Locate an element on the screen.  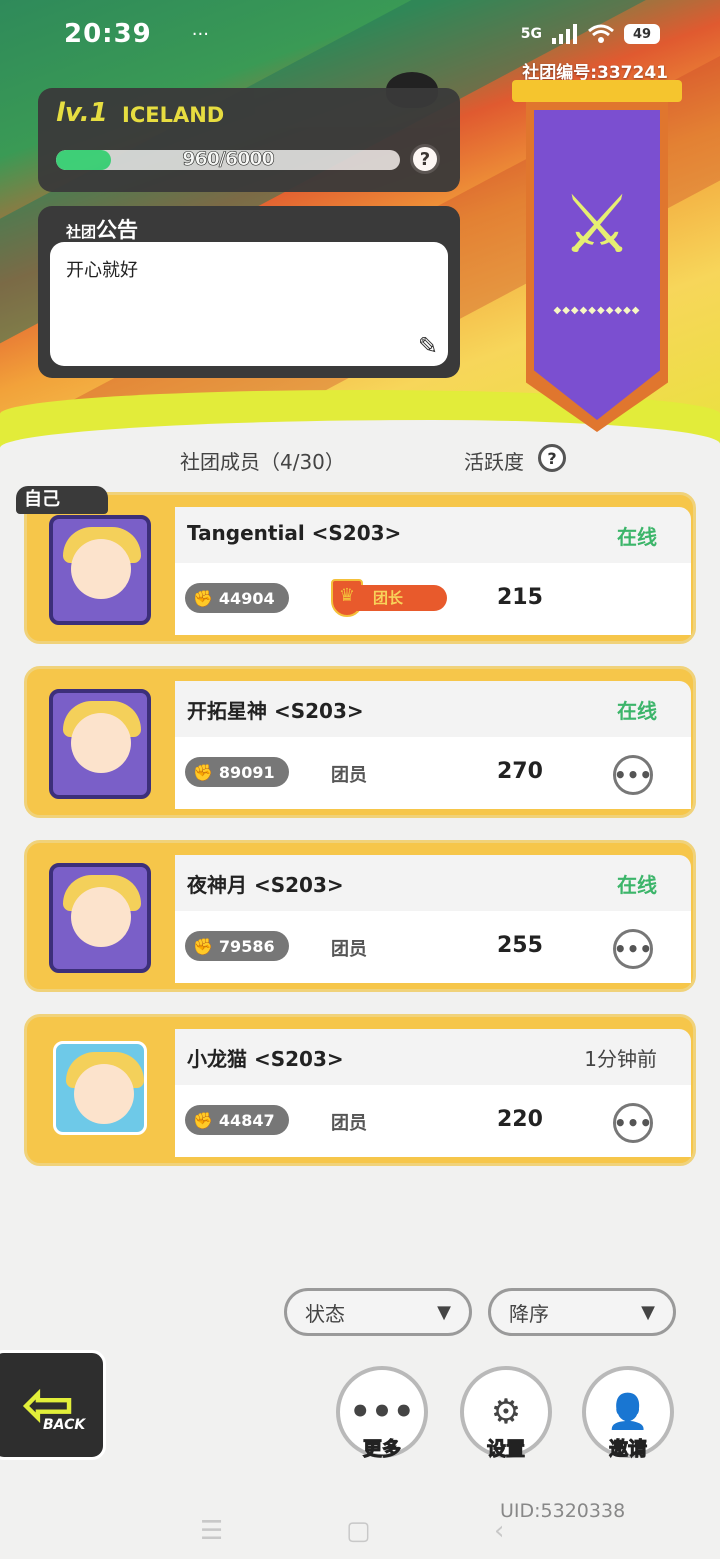
power-value: 44904 is located at coordinates (246, 598).